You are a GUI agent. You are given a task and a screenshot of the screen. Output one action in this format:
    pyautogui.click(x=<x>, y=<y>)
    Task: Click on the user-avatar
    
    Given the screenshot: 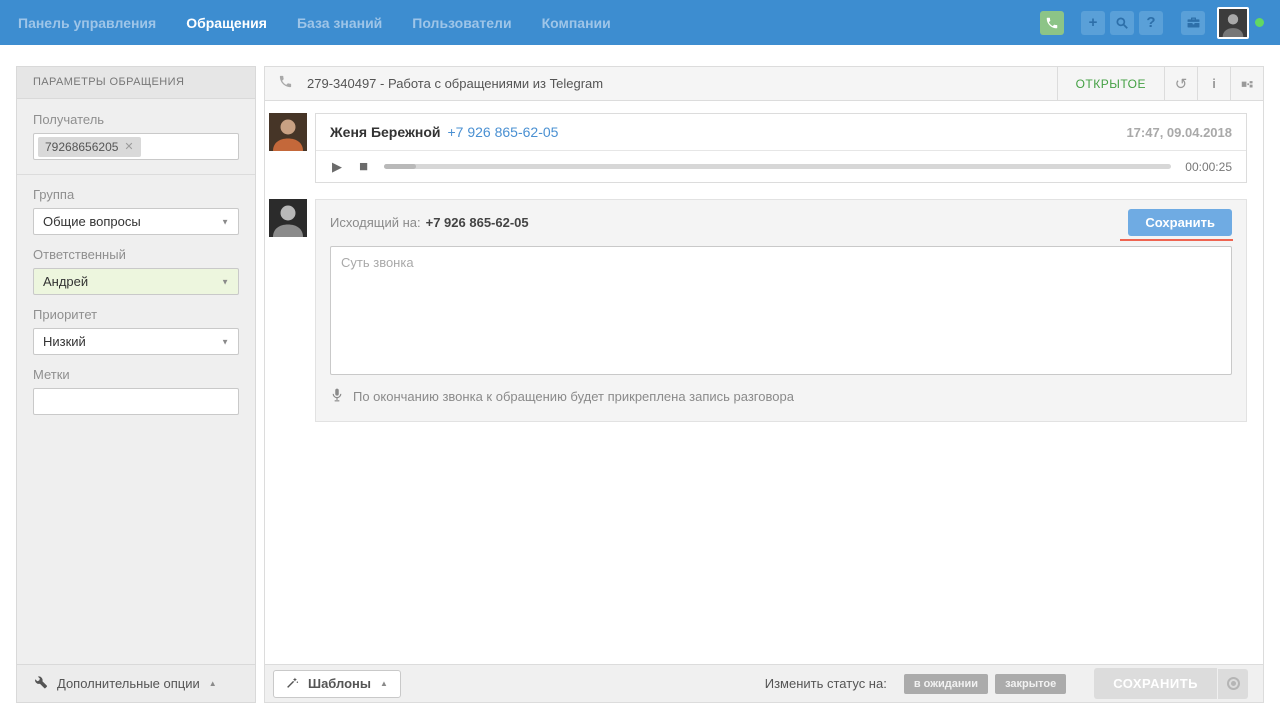 What is the action you would take?
    pyautogui.click(x=1233, y=22)
    